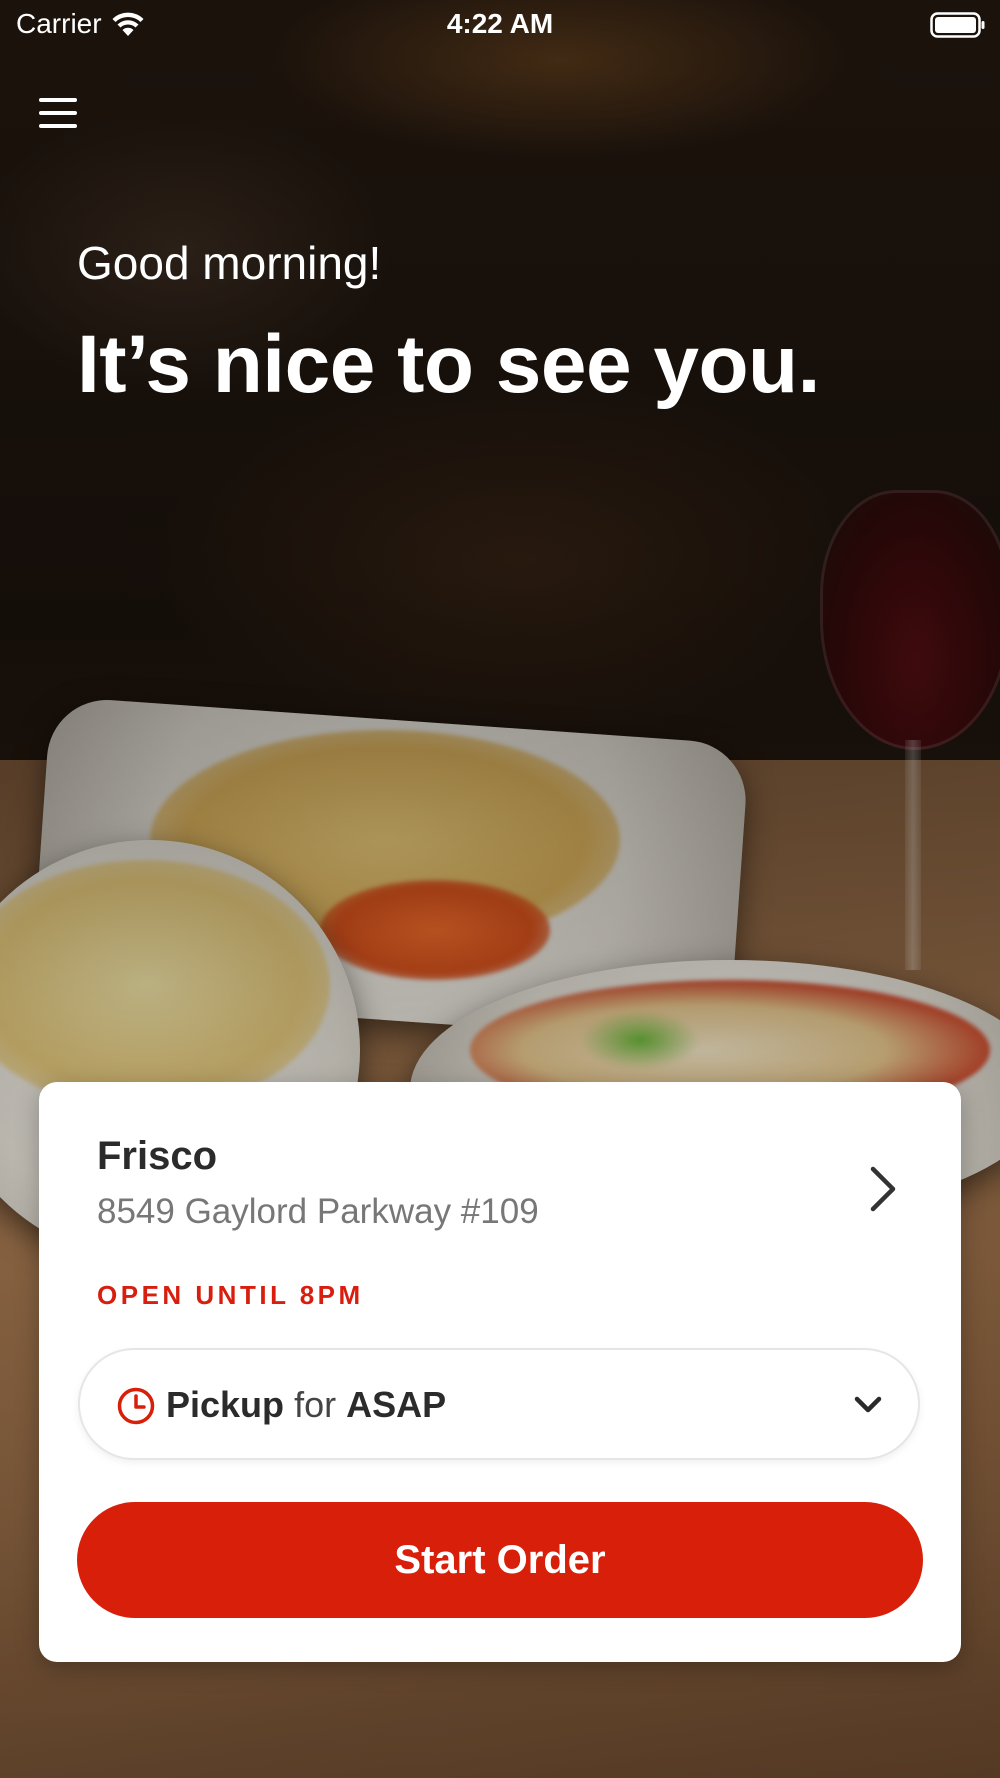 The width and height of the screenshot is (1000, 1778). Describe the element at coordinates (883, 1189) in the screenshot. I see `chevron-right-icon` at that location.